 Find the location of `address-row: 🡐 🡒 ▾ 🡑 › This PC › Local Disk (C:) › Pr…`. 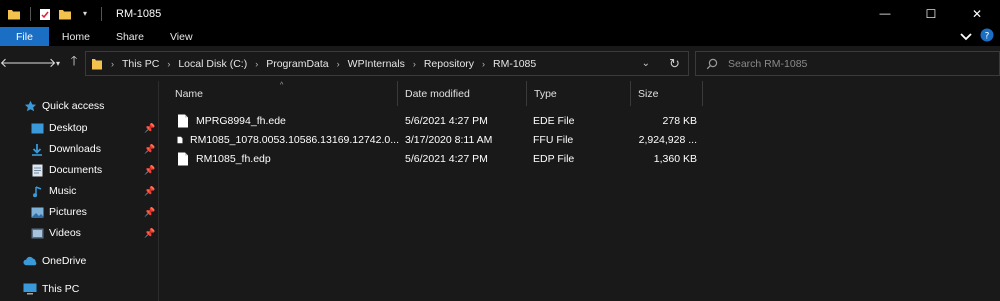

address-row: 🡐 🡒 ▾ 🡑 › This PC › Local Disk (C:) › Pr… is located at coordinates (500, 63).